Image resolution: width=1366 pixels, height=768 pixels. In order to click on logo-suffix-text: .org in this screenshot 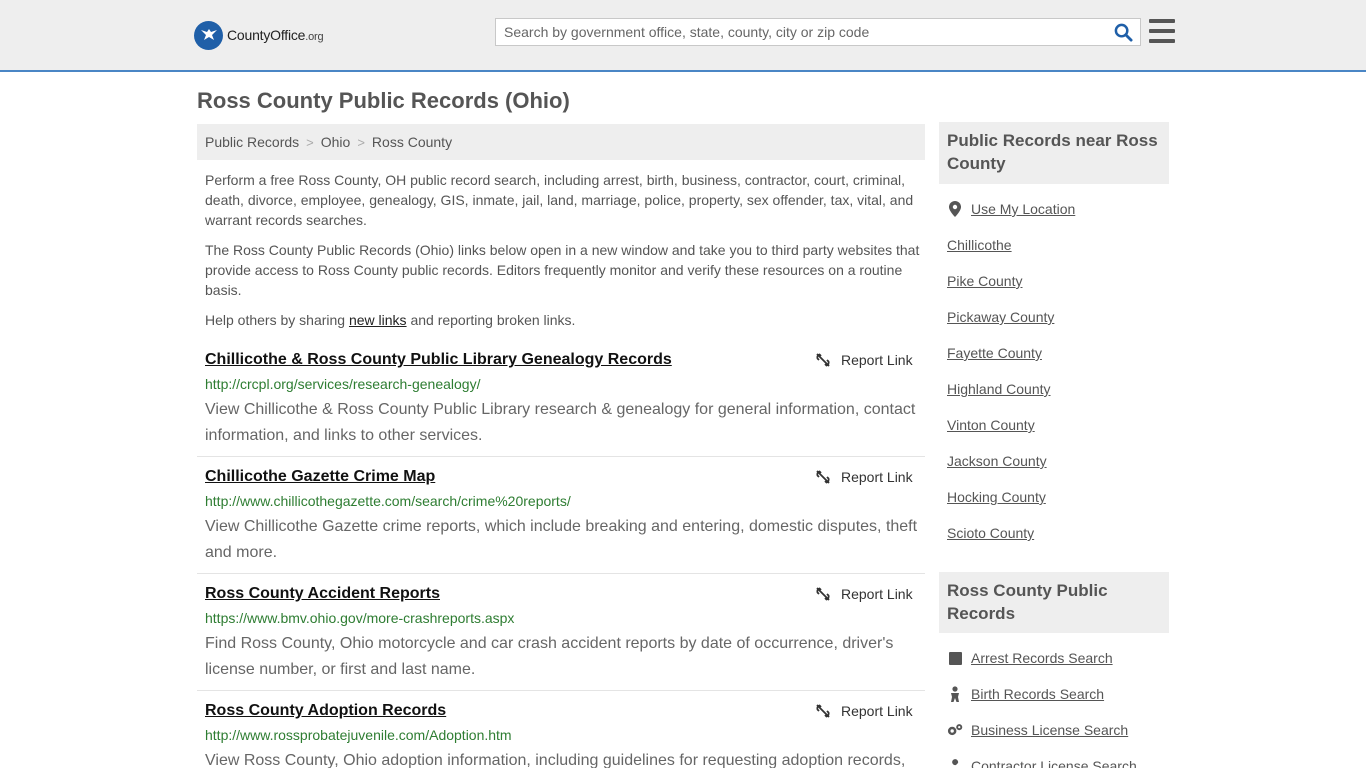, I will do `click(314, 37)`.